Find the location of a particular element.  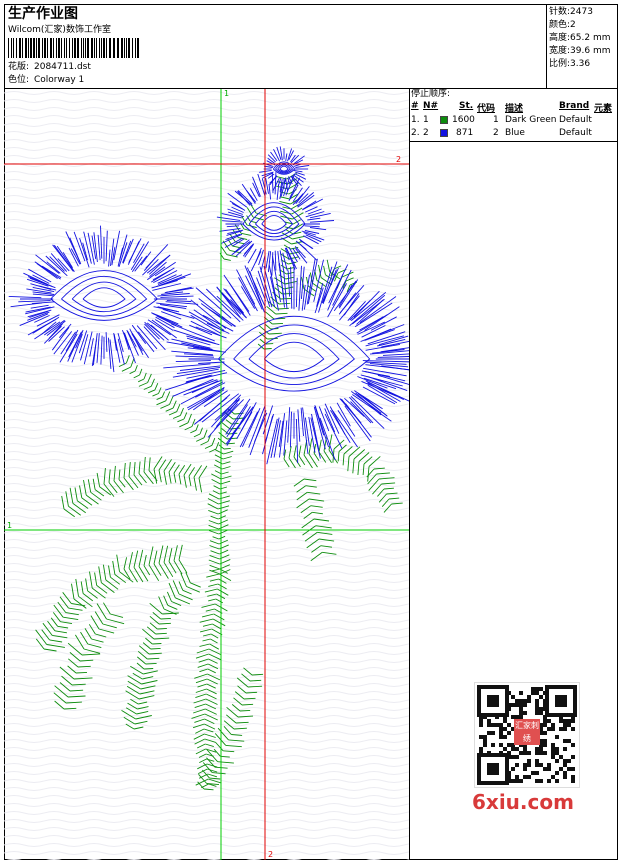

col-element: 元素 is located at coordinates (603, 109).